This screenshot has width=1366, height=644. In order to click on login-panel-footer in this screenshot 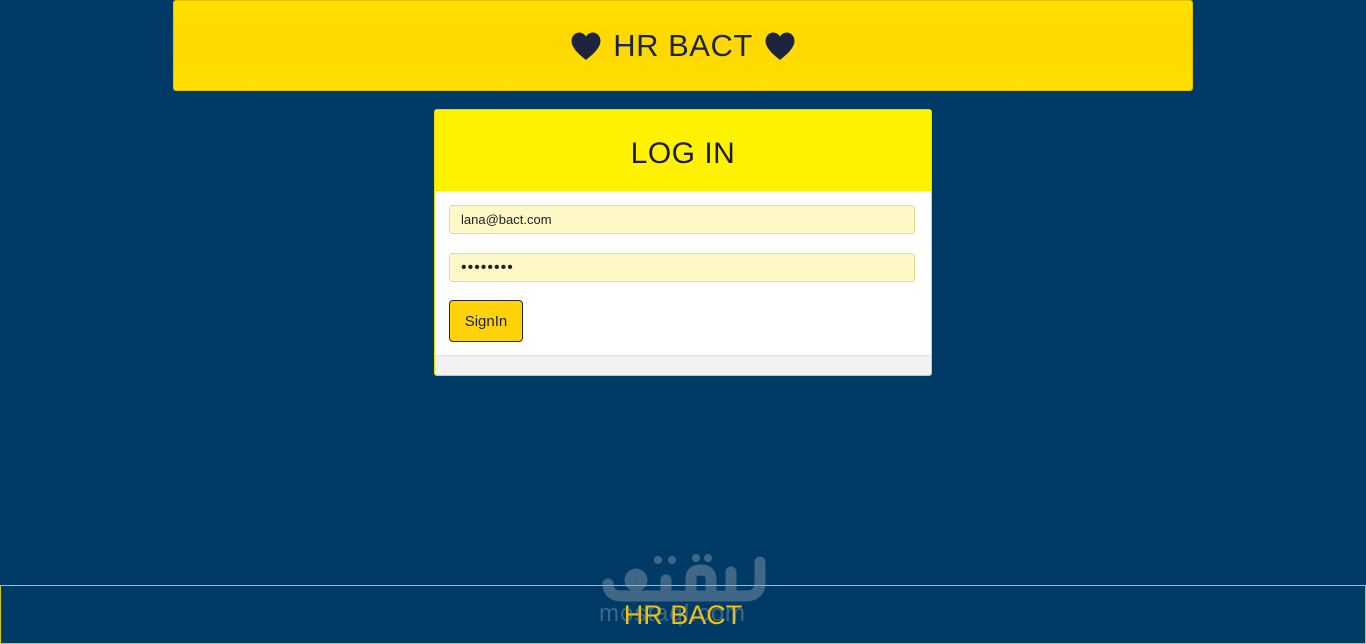, I will do `click(683, 365)`.